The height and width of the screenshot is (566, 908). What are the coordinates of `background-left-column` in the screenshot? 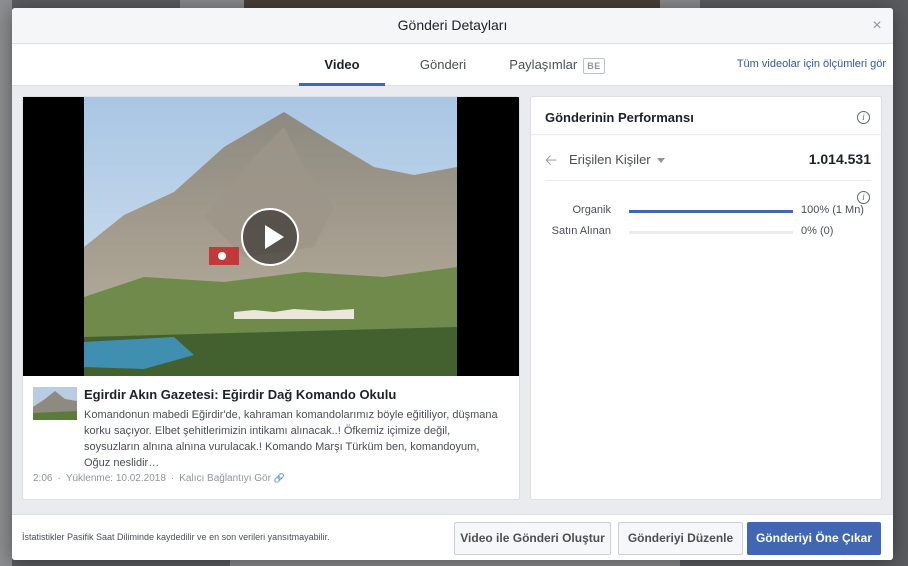 It's located at (6, 283).